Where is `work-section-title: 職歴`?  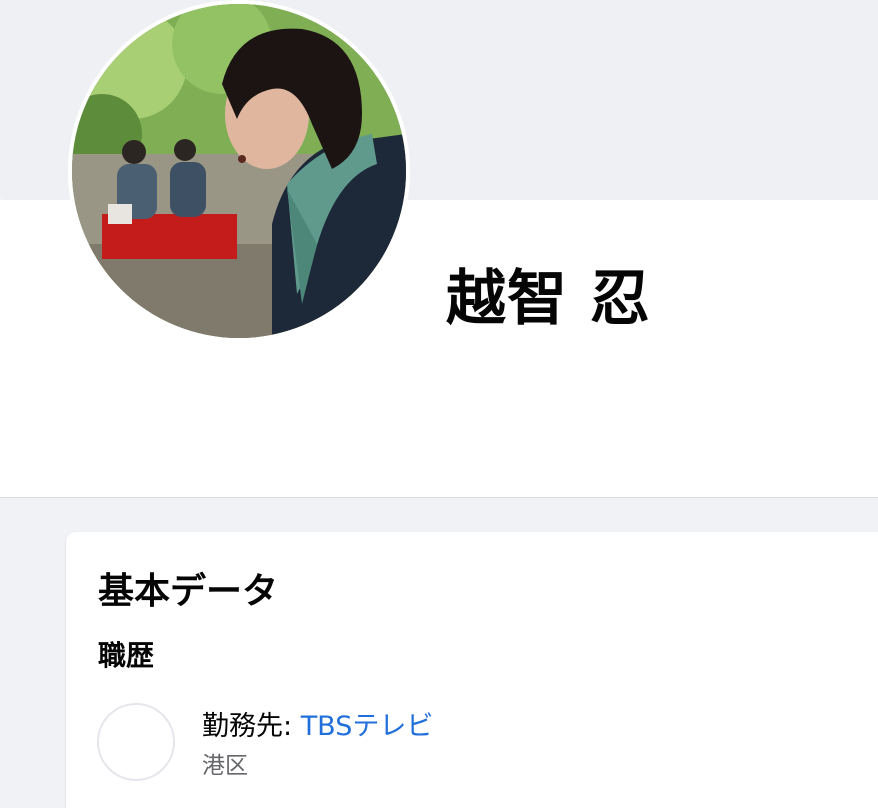
work-section-title: 職歴 is located at coordinates (126, 655).